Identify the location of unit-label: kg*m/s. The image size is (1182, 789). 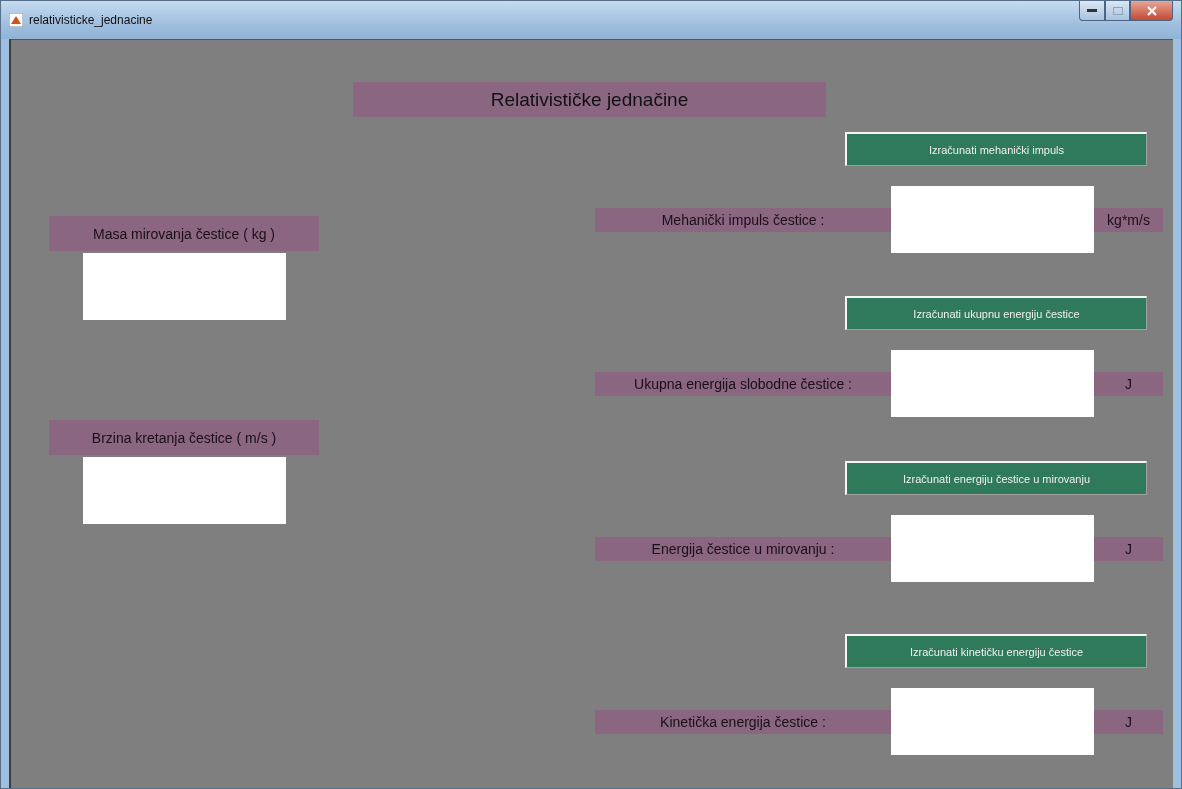
(1128, 219).